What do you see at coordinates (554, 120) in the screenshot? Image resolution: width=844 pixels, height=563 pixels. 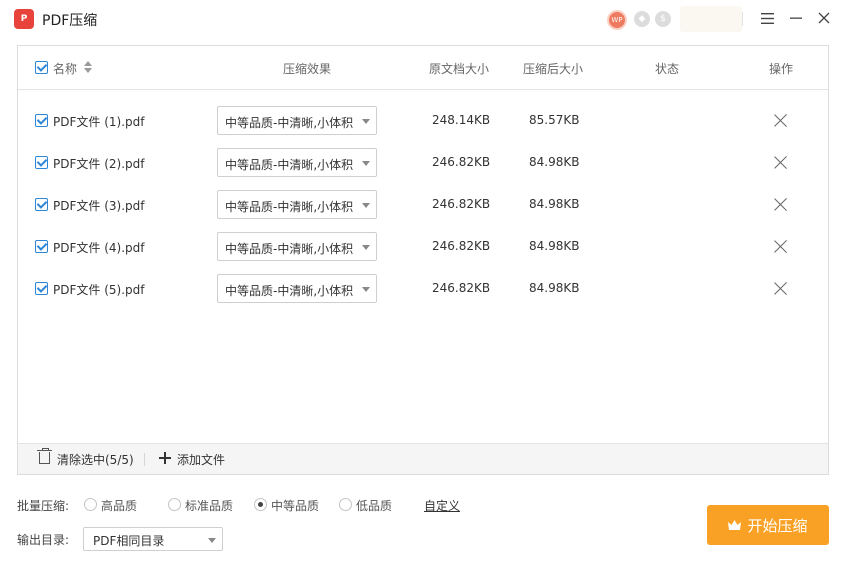 I see `comp-size: 85.57KB` at bounding box center [554, 120].